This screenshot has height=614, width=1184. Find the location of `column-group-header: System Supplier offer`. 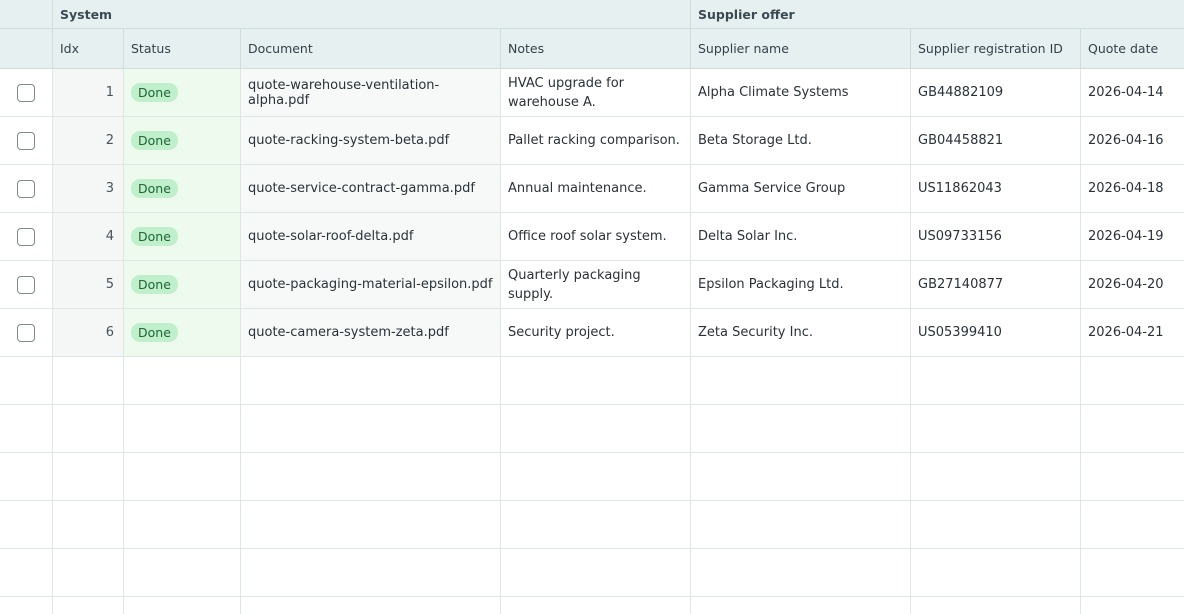

column-group-header: System Supplier offer is located at coordinates (592, 14).